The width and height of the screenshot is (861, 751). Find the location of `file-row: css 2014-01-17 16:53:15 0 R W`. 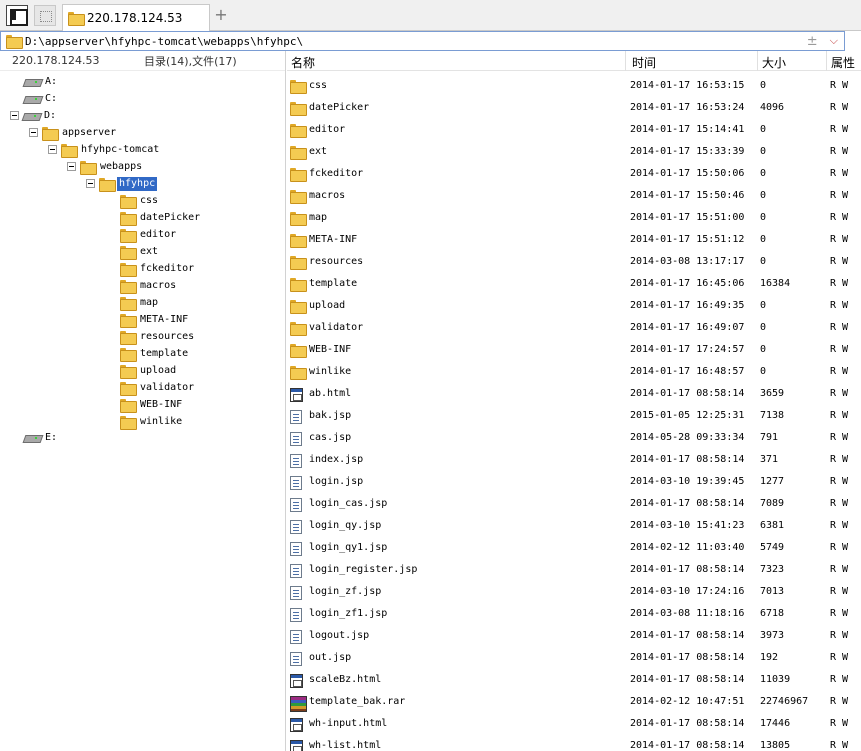

file-row: css 2014-01-17 16:53:15 0 R W is located at coordinates (574, 86).